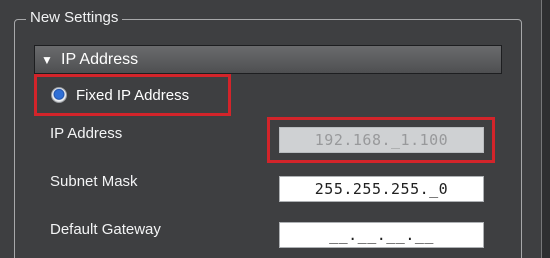 Image resolution: width=550 pixels, height=258 pixels. I want to click on fixed-ip-radio-label: Fixed IP Address, so click(133, 95).